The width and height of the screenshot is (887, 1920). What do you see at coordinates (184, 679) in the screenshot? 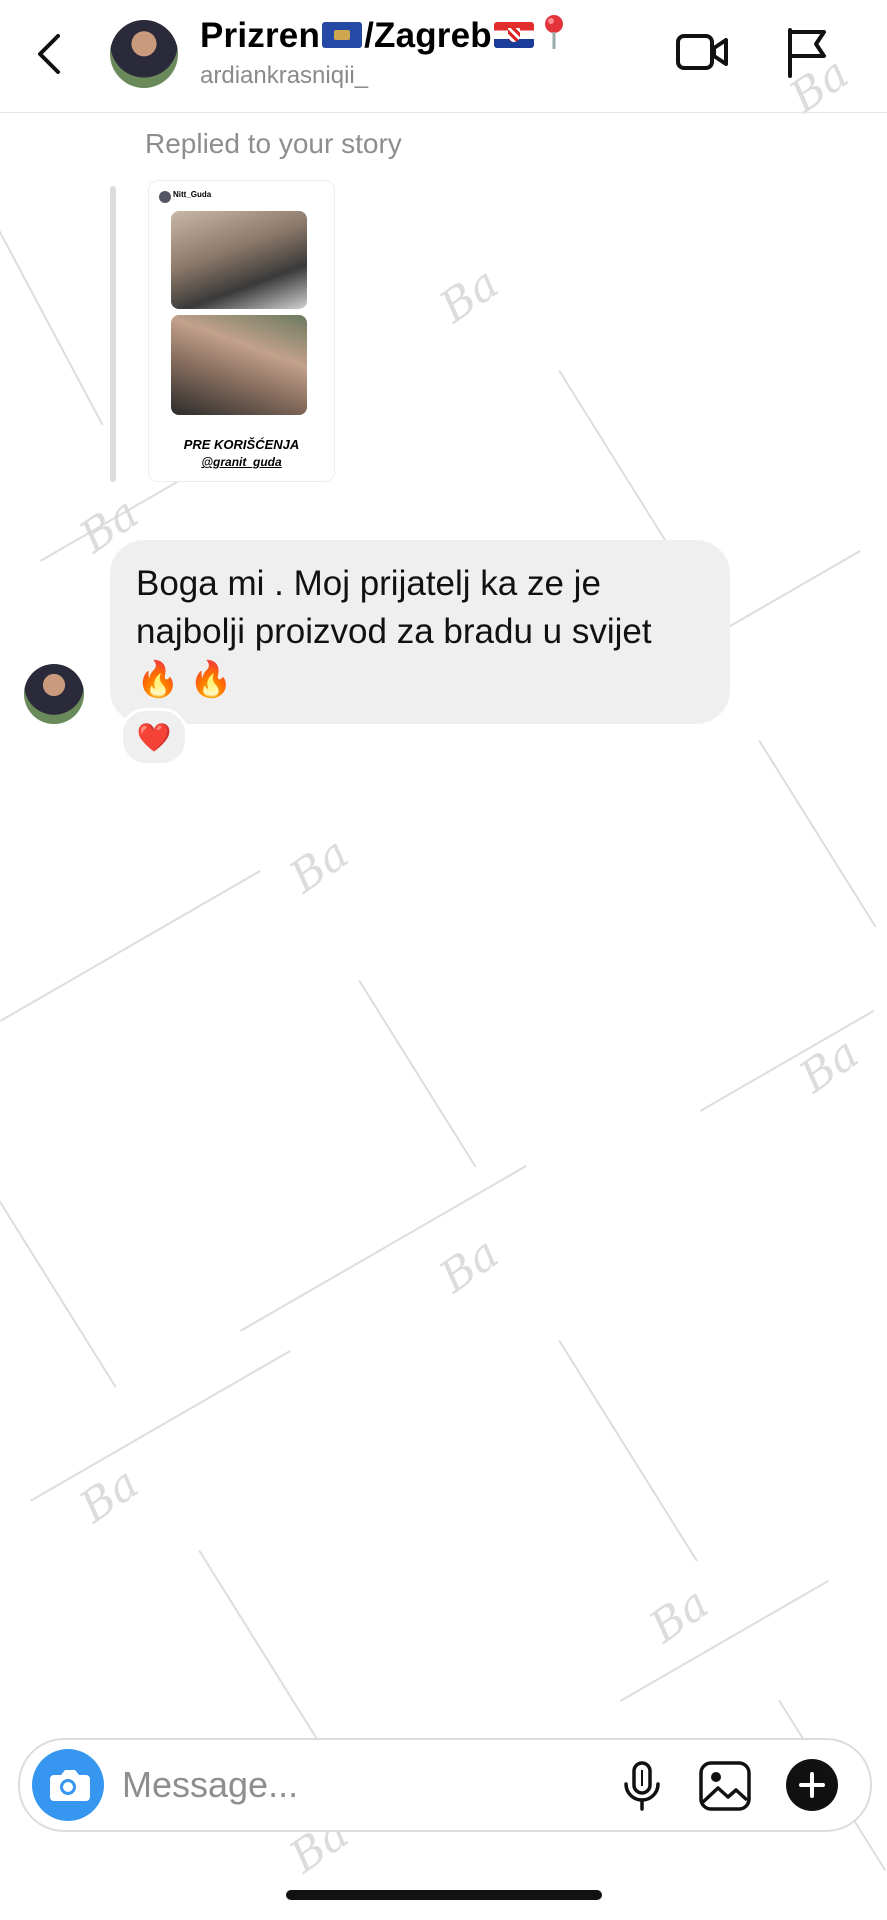
I see `message-emojis: 🔥 🔥` at bounding box center [184, 679].